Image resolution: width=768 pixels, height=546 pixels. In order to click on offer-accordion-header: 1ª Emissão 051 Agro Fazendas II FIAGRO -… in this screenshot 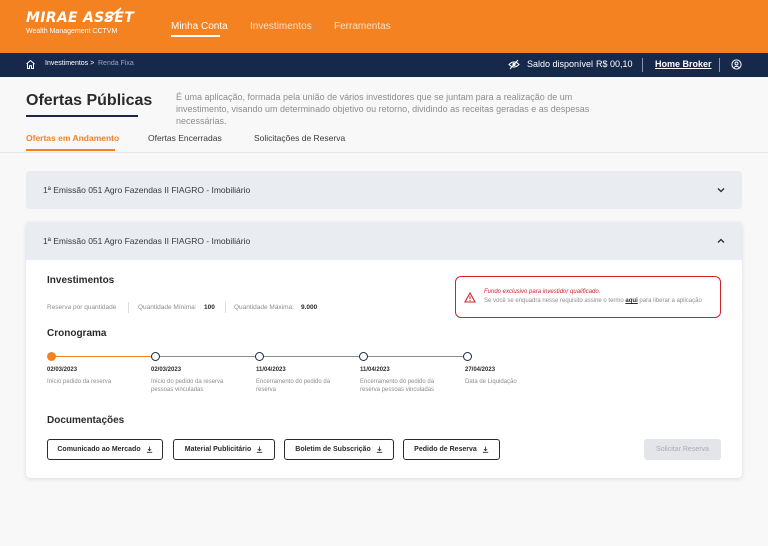, I will do `click(384, 241)`.